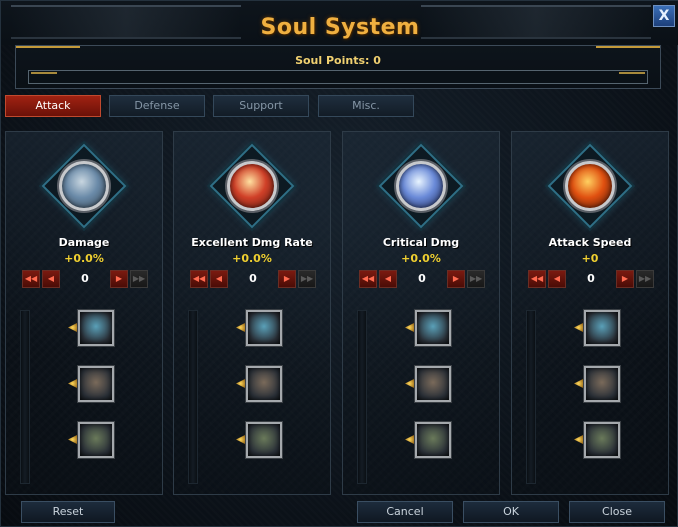 The height and width of the screenshot is (527, 678). Describe the element at coordinates (44, 73) in the screenshot. I see `bar-cap-left` at that location.